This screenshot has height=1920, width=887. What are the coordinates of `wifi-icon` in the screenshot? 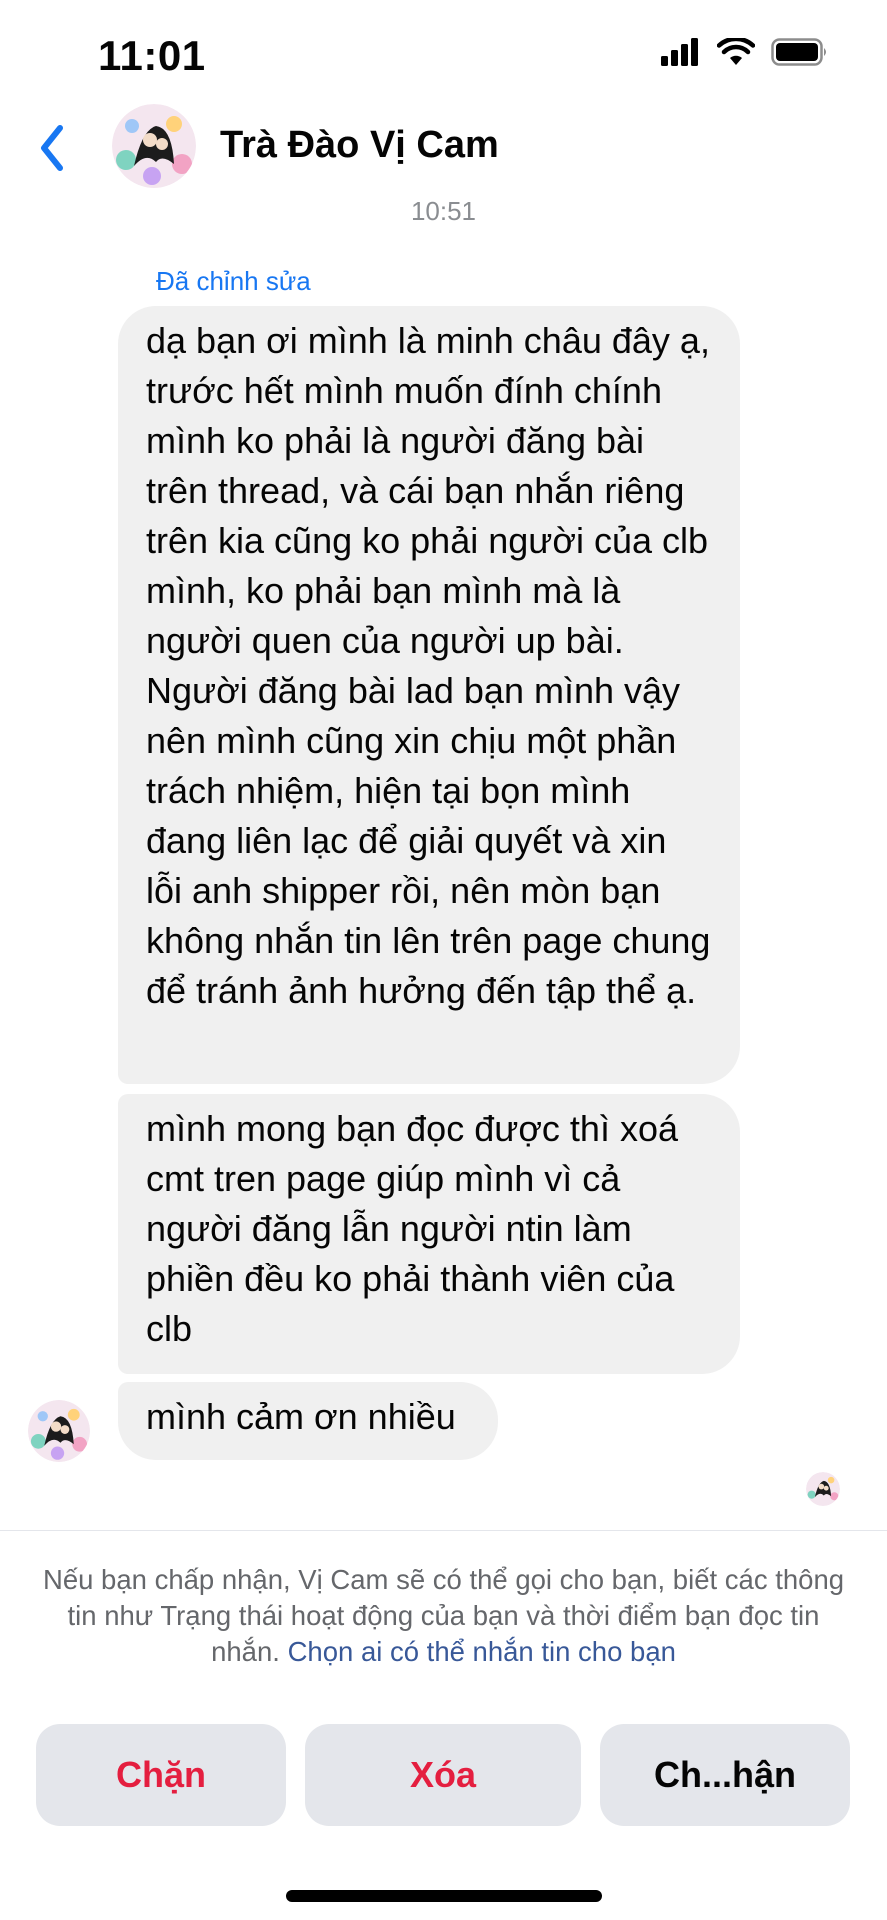 It's located at (736, 52).